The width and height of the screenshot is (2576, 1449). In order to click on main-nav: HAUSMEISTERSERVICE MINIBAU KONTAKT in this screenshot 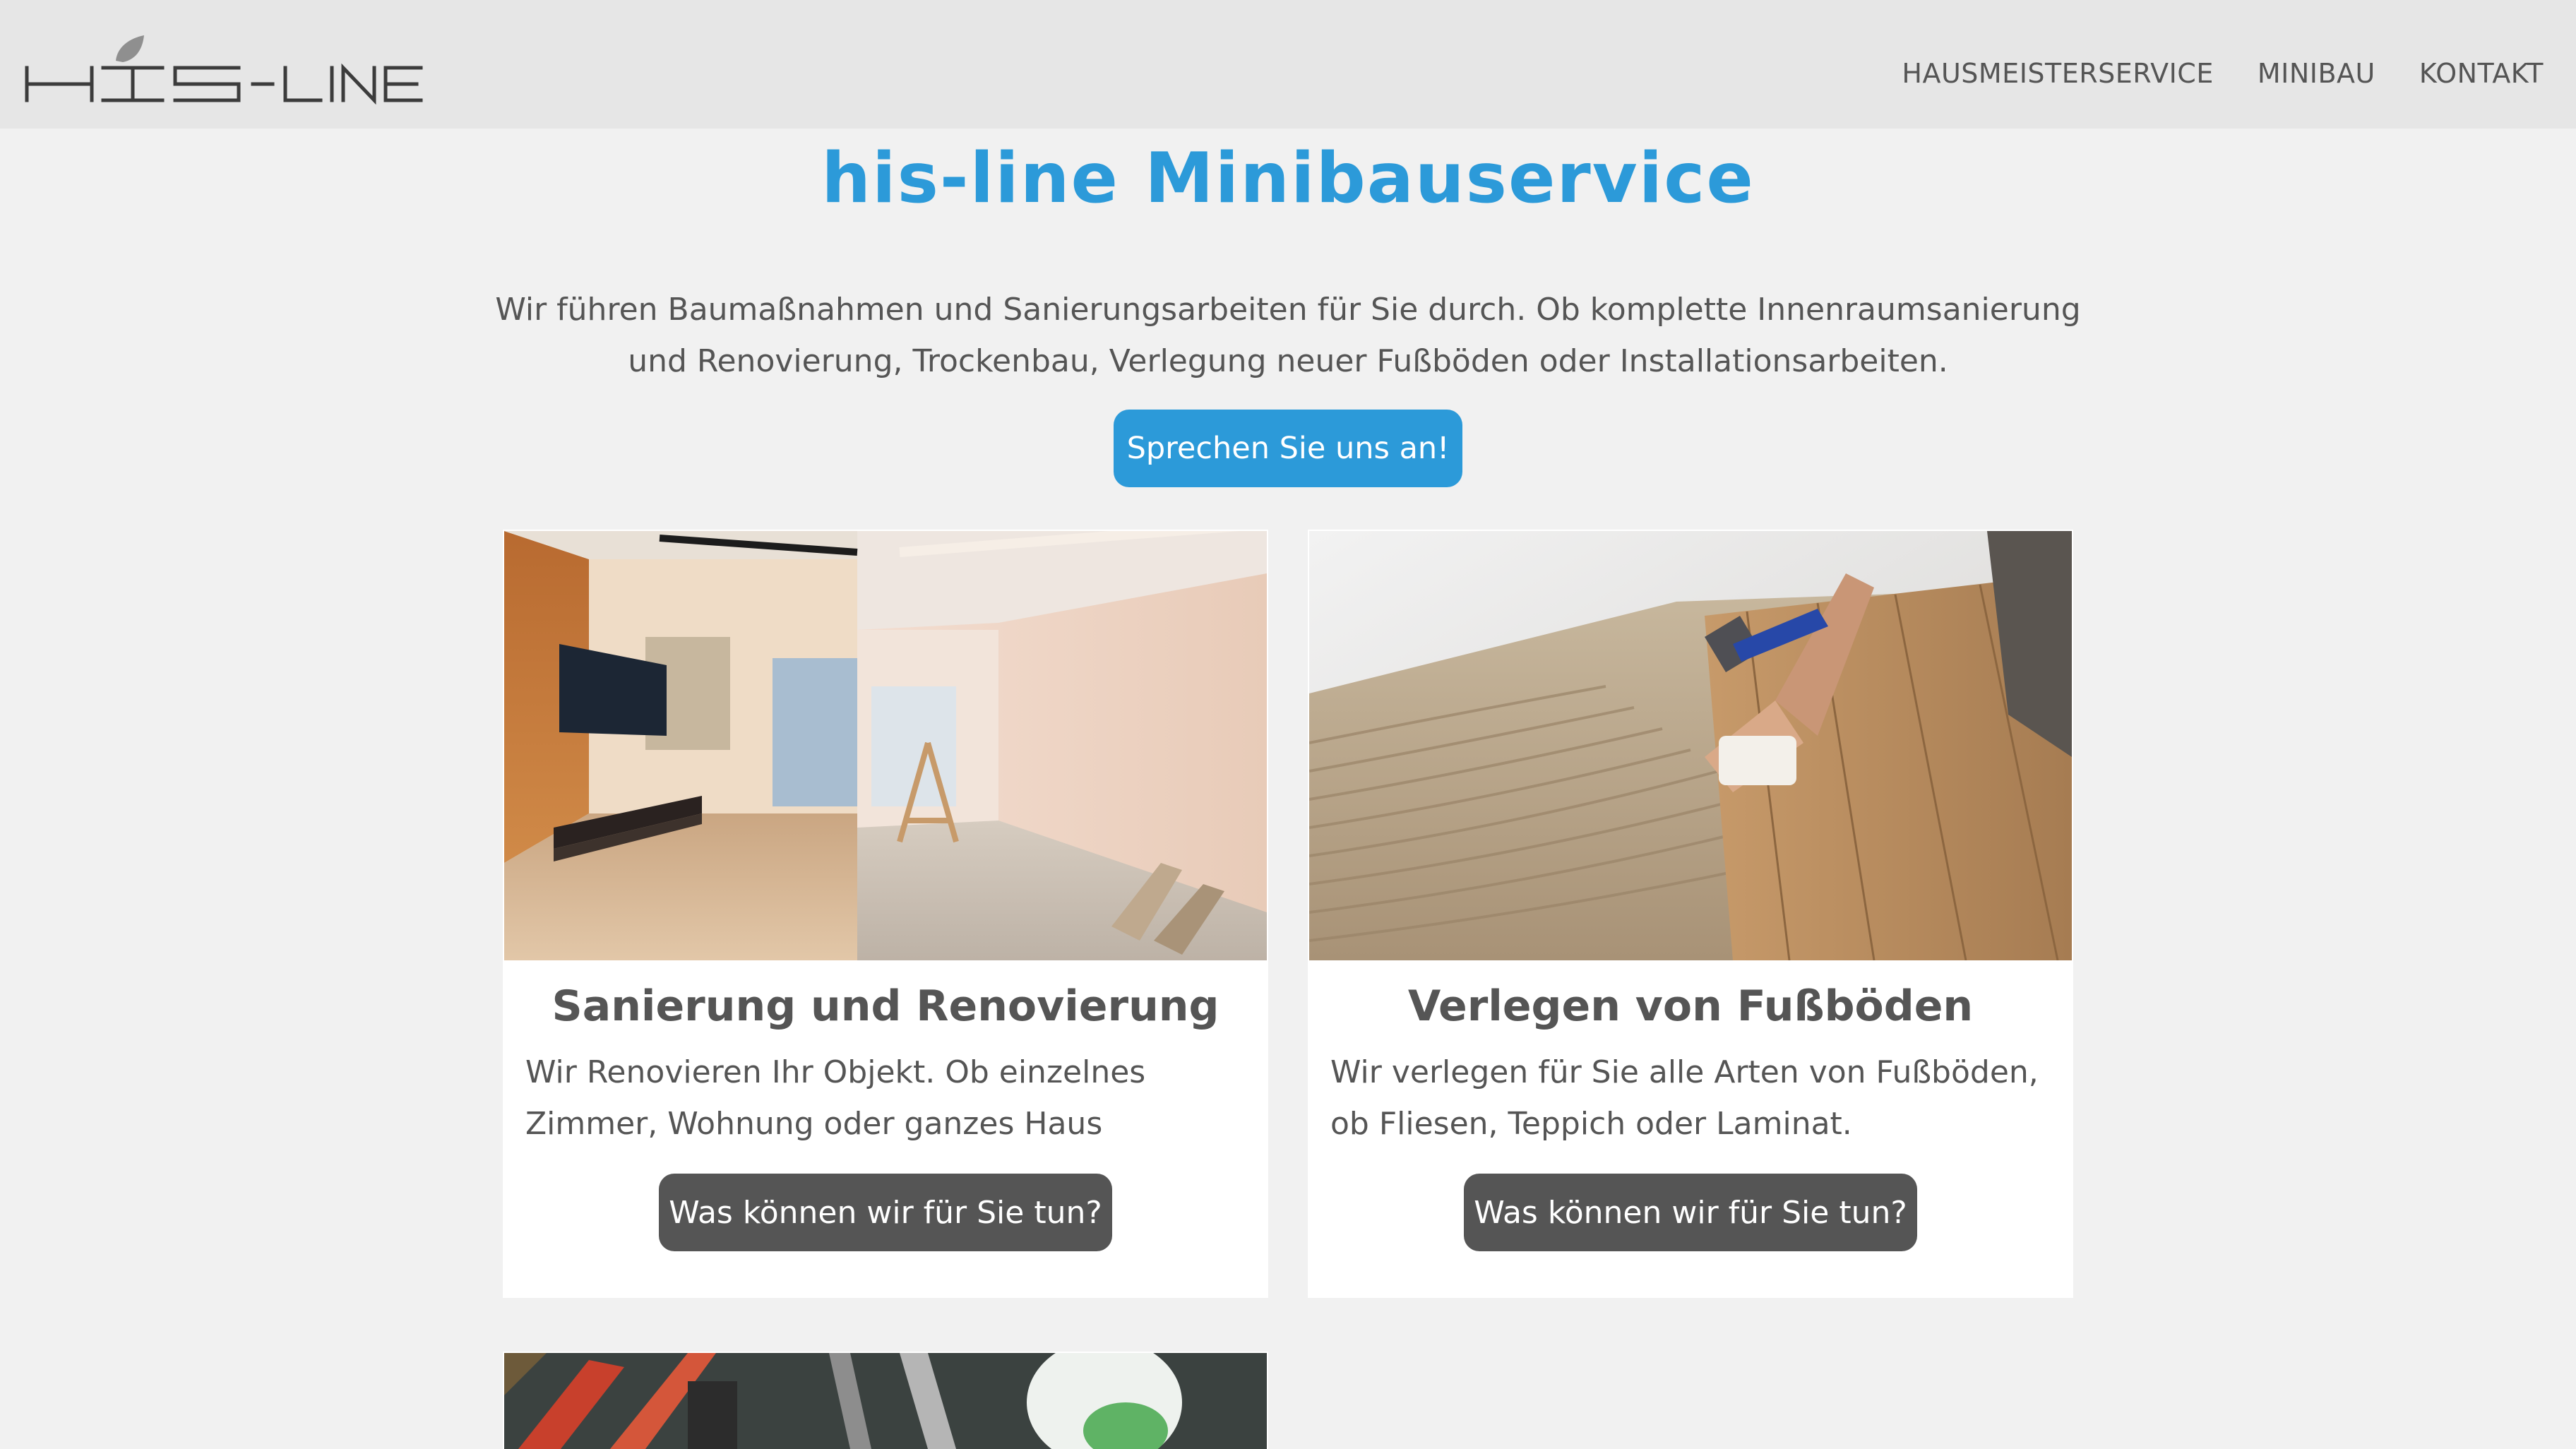, I will do `click(2223, 73)`.